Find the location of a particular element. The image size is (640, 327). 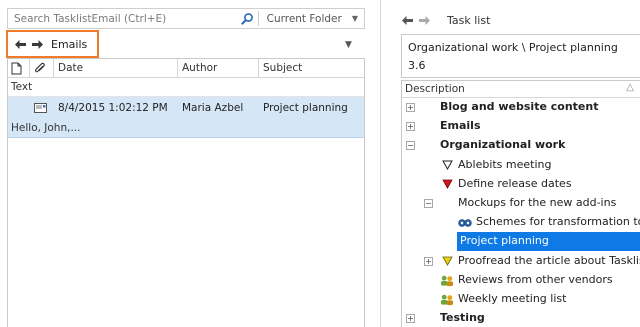

grid-header: Date Author Subject is located at coordinates (186, 68).